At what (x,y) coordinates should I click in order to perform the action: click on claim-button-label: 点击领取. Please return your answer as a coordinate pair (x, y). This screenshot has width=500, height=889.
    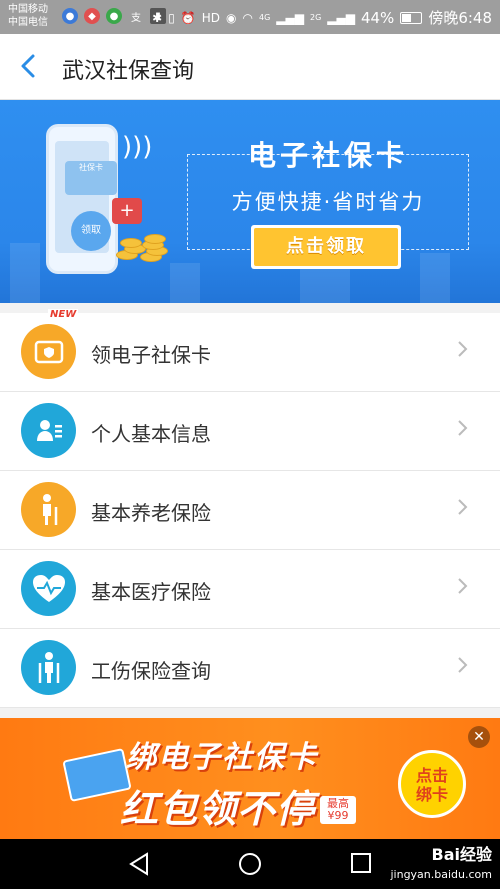
    Looking at the image, I should click on (326, 247).